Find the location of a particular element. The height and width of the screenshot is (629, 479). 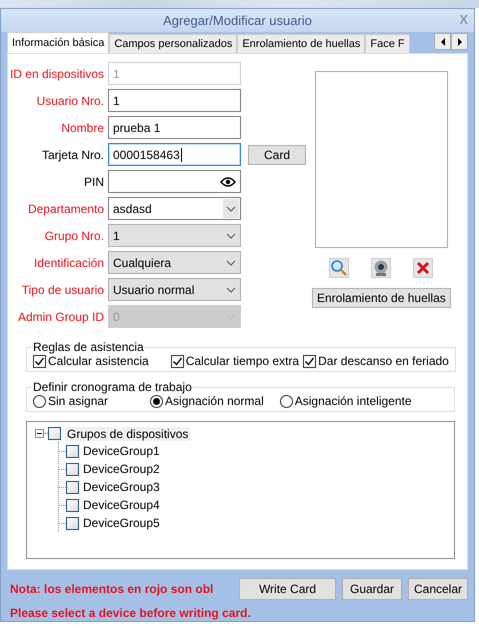

tree-item: DeviceGroup4 is located at coordinates (121, 505).